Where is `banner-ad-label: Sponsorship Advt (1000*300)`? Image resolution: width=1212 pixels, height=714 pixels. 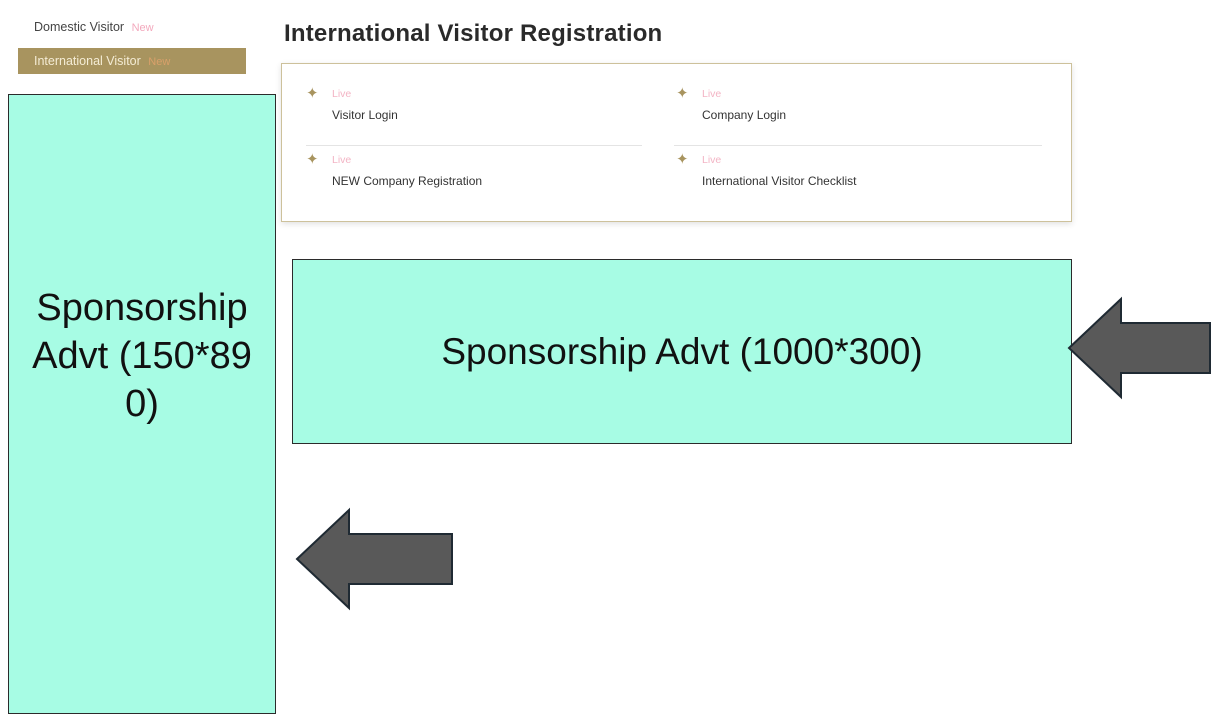
banner-ad-label: Sponsorship Advt (1000*300) is located at coordinates (682, 351).